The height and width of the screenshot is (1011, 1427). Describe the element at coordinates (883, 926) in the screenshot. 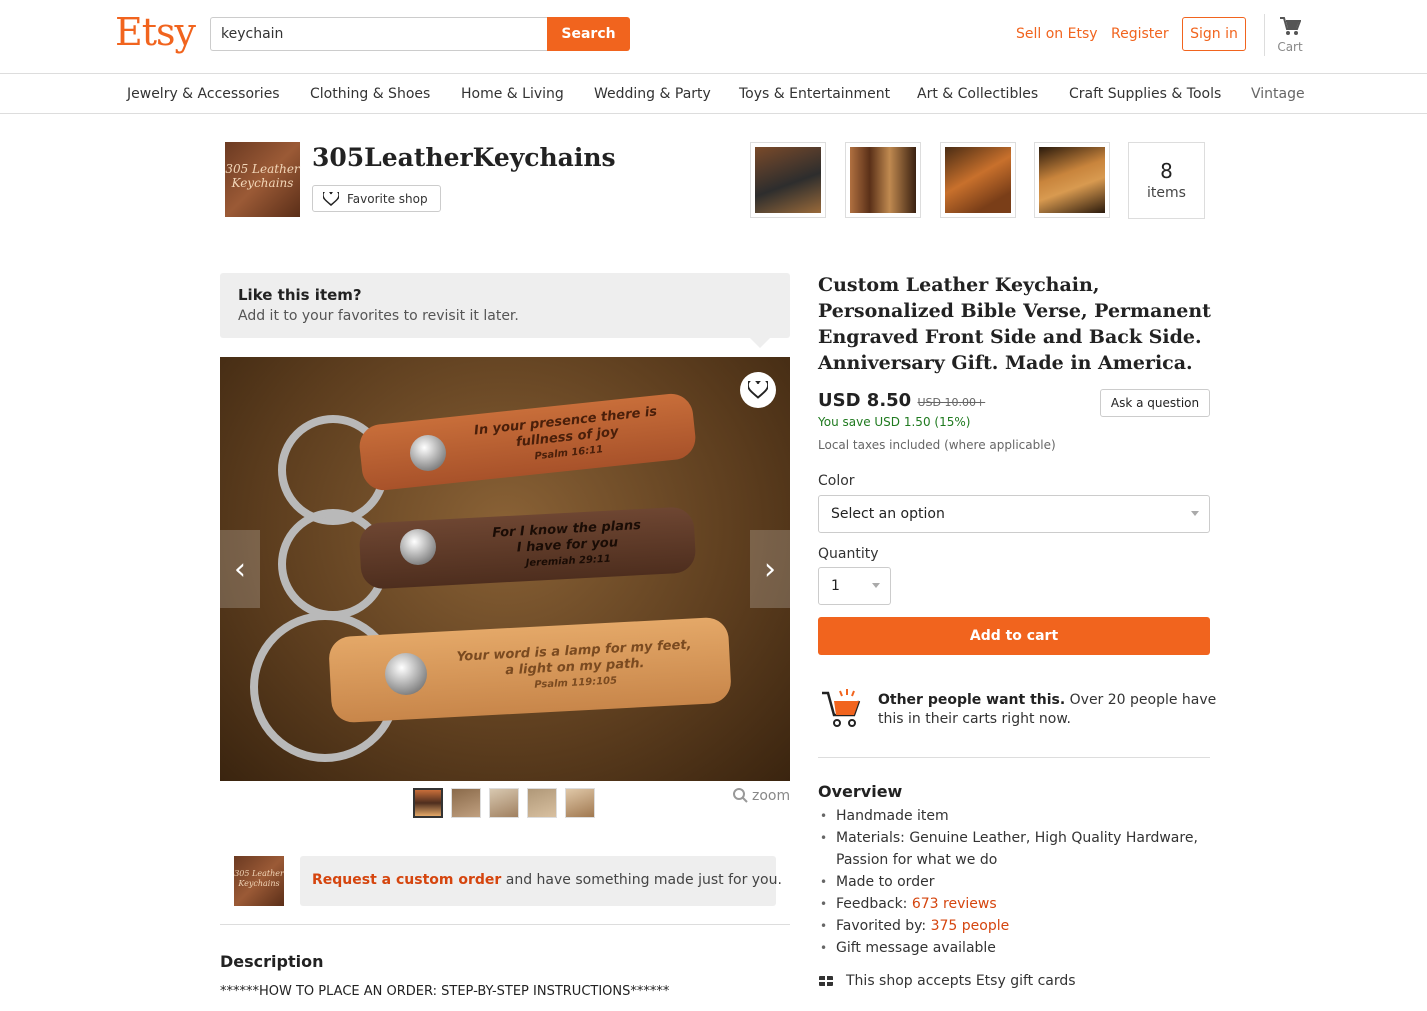

I see `favorited-label: Favorited by:` at that location.